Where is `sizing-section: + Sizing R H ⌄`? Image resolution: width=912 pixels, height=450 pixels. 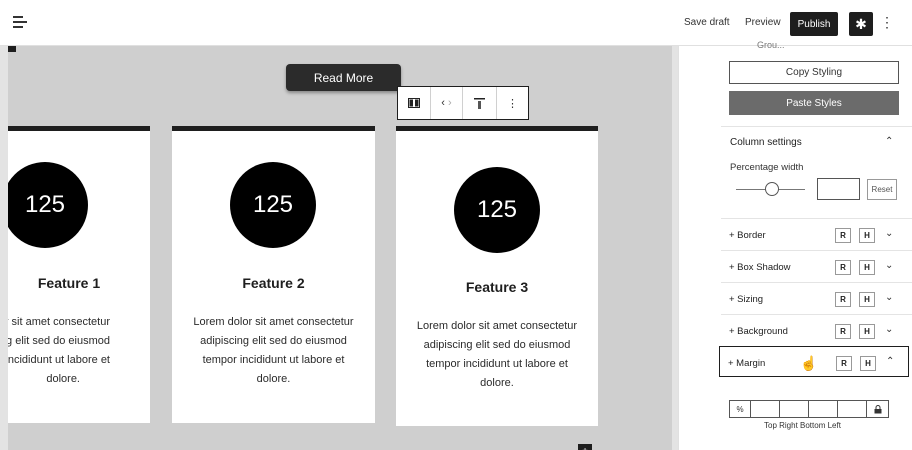
sizing-section: + Sizing R H ⌄ is located at coordinates (816, 298).